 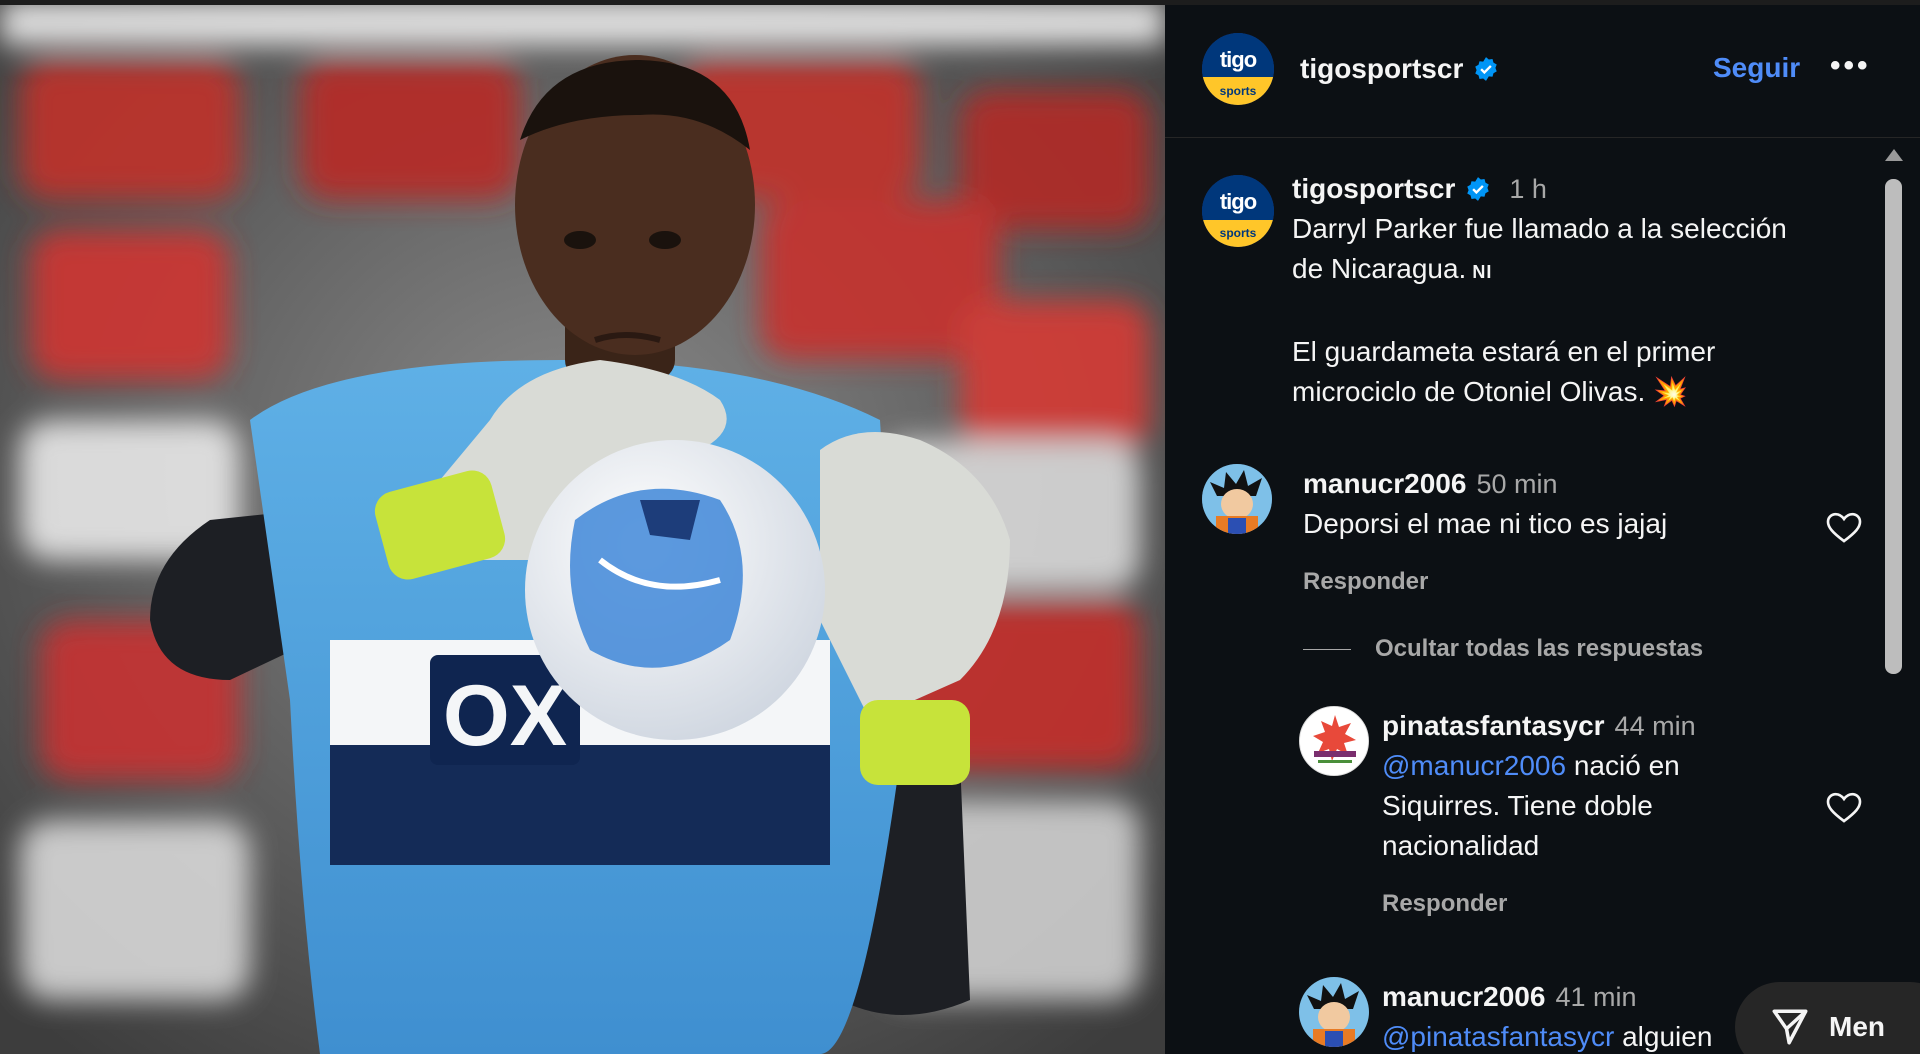 I want to click on caption-author-avatar: tigo sports, so click(x=1238, y=211).